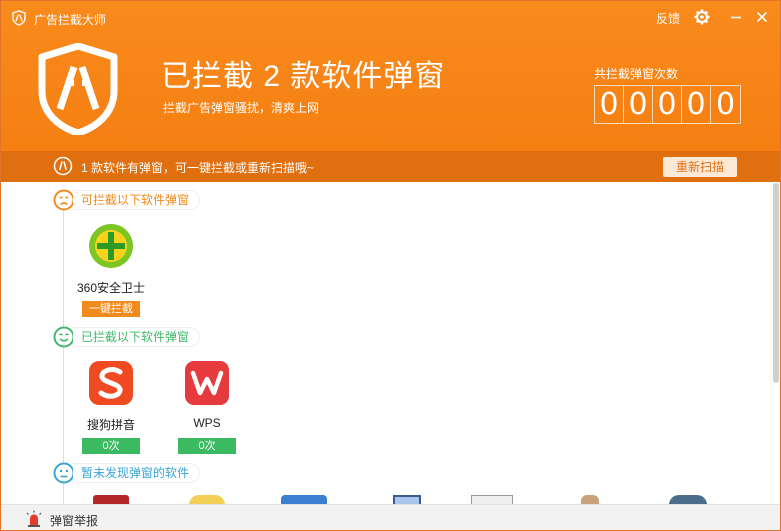  Describe the element at coordinates (111, 309) in the screenshot. I see `one-click-block-button: 一键拦截` at that location.